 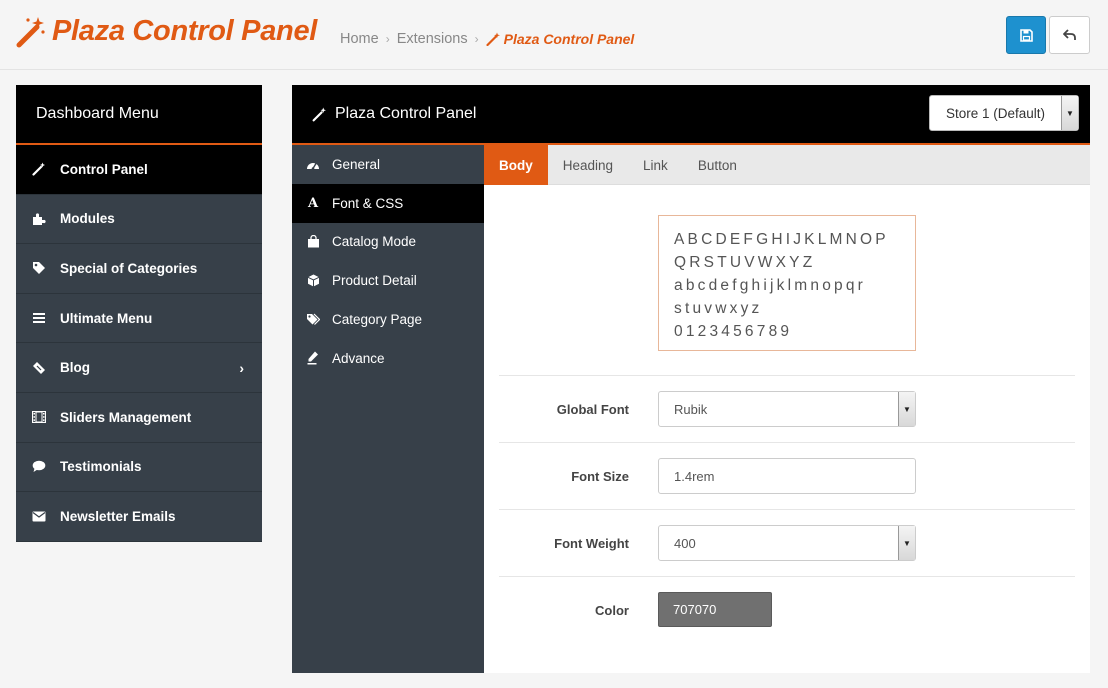 What do you see at coordinates (39, 219) in the screenshot?
I see `puzzle-icon` at bounding box center [39, 219].